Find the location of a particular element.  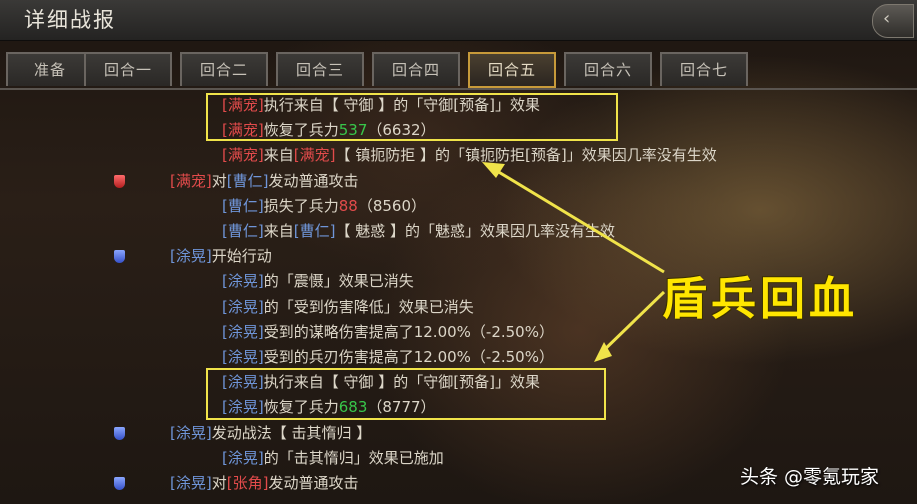

watermark: 头条 @零氪玩家 is located at coordinates (810, 477).